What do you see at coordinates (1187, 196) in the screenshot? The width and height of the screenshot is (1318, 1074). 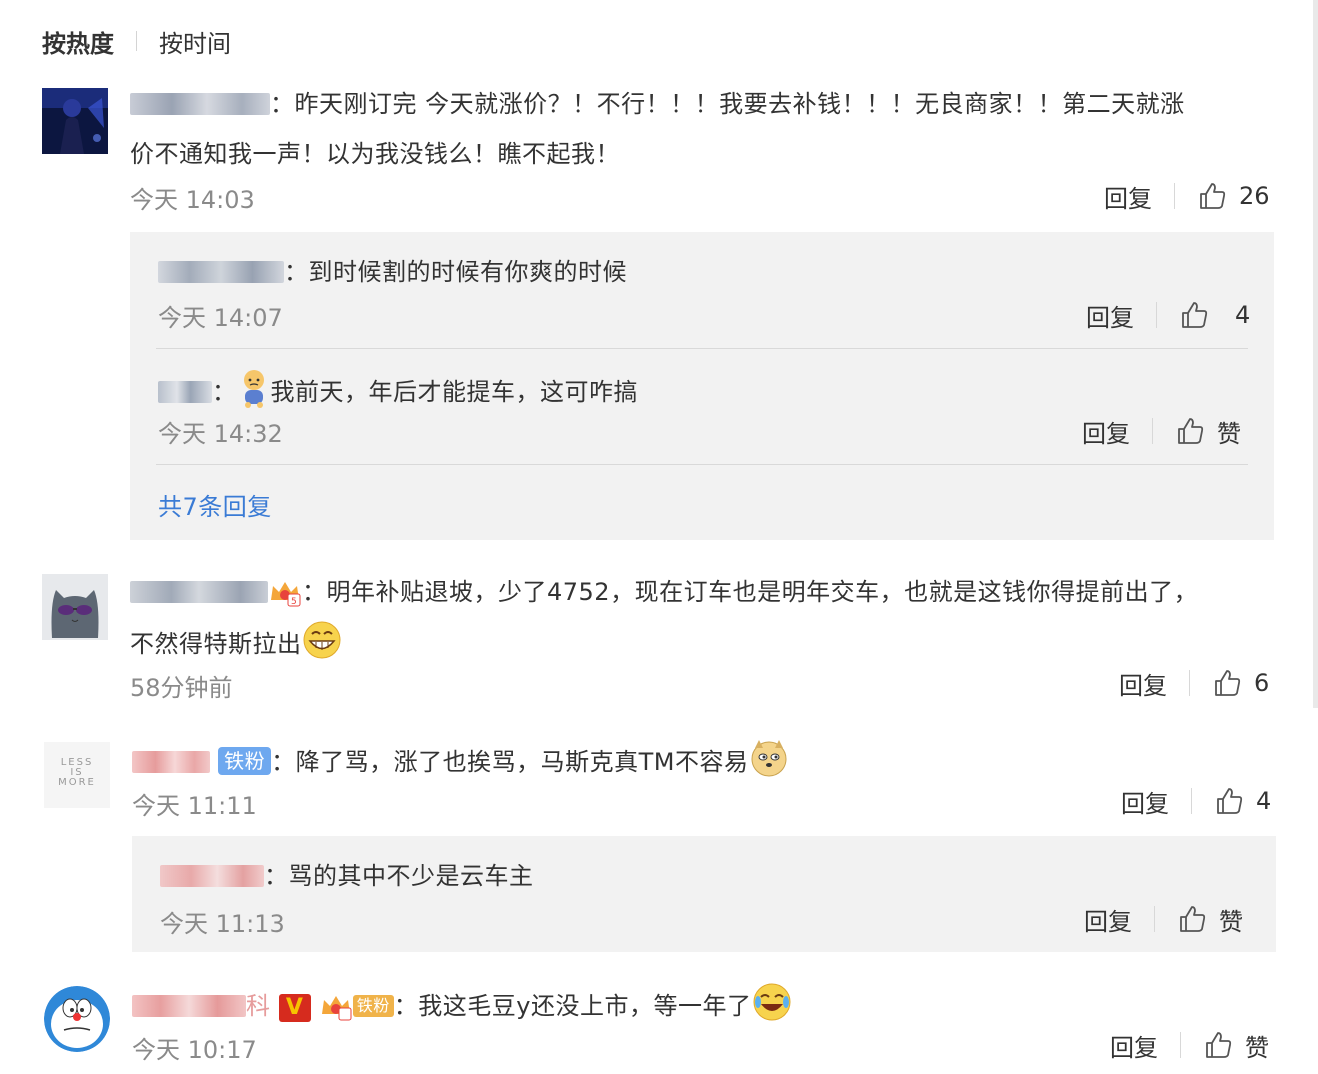 I see `comment-actions: 回复 26` at bounding box center [1187, 196].